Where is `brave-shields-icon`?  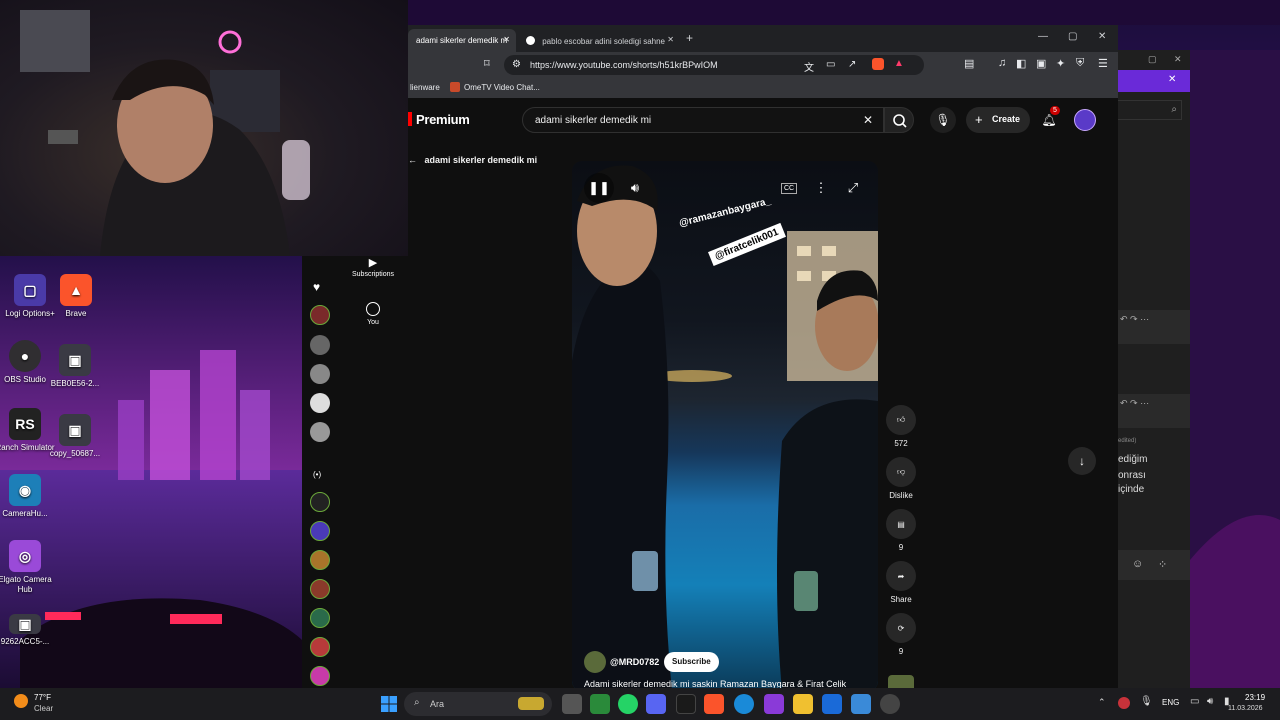 brave-shields-icon is located at coordinates (878, 64).